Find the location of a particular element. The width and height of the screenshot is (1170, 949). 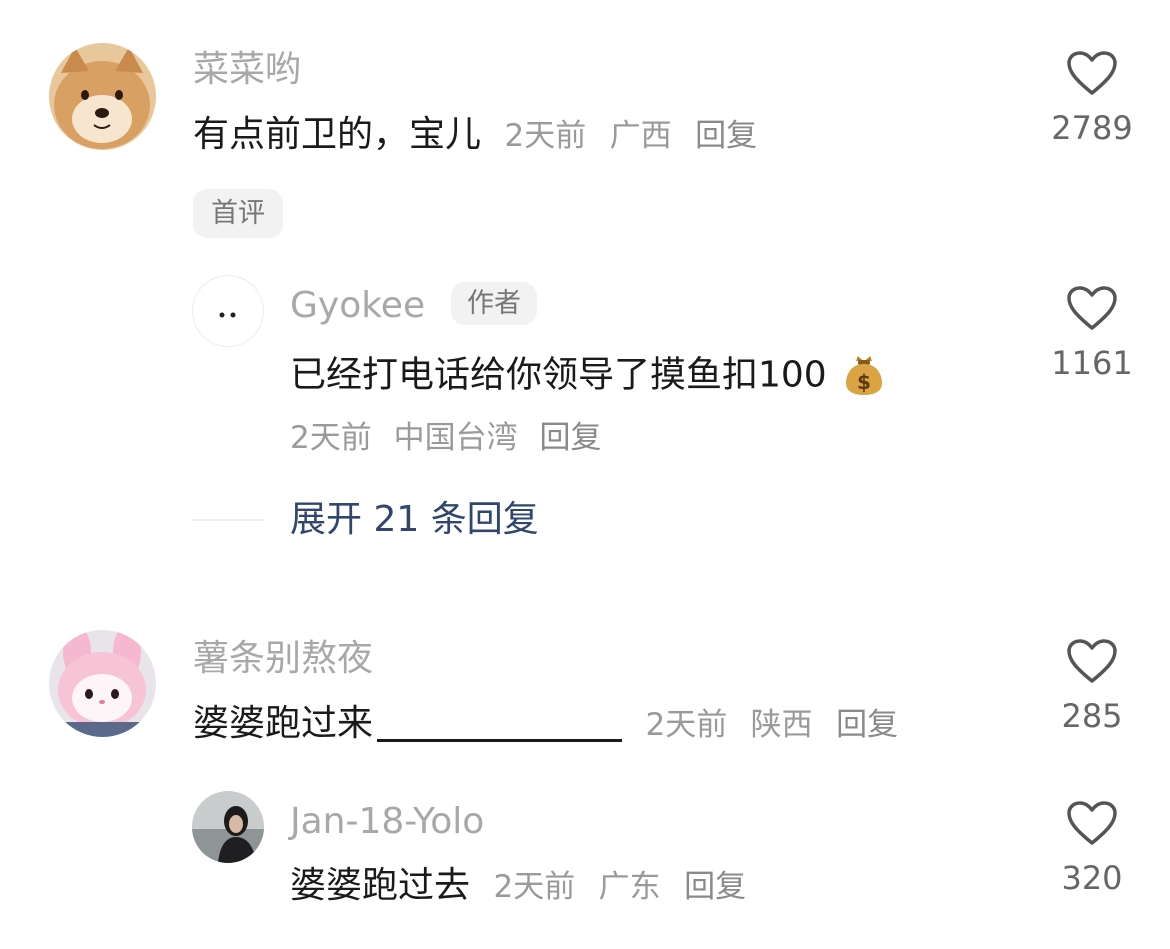

avatar-bunny is located at coordinates (102, 683).